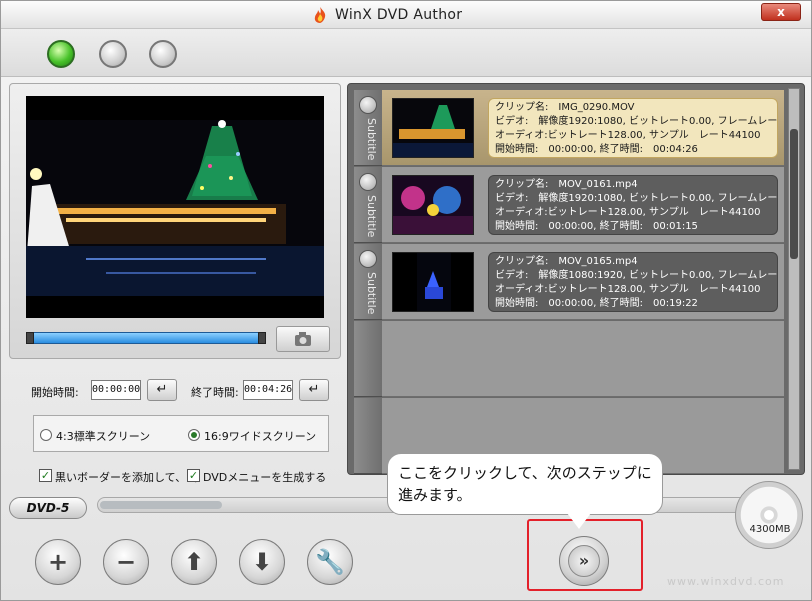 The width and height of the screenshot is (812, 601). What do you see at coordinates (46, 435) in the screenshot?
I see `aspect-43-radio` at bounding box center [46, 435].